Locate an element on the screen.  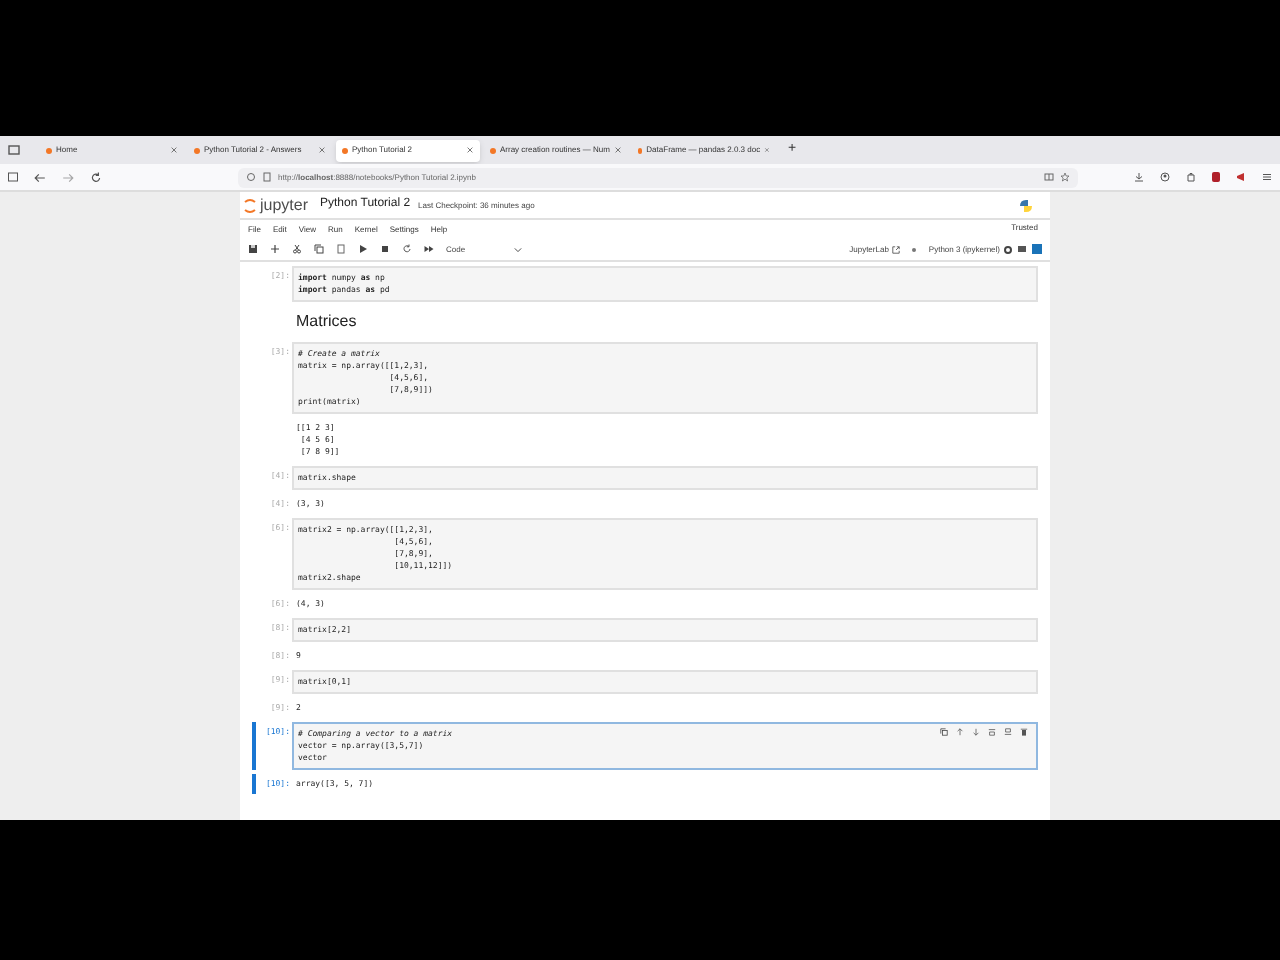
restart-icon is located at coordinates (407, 249).